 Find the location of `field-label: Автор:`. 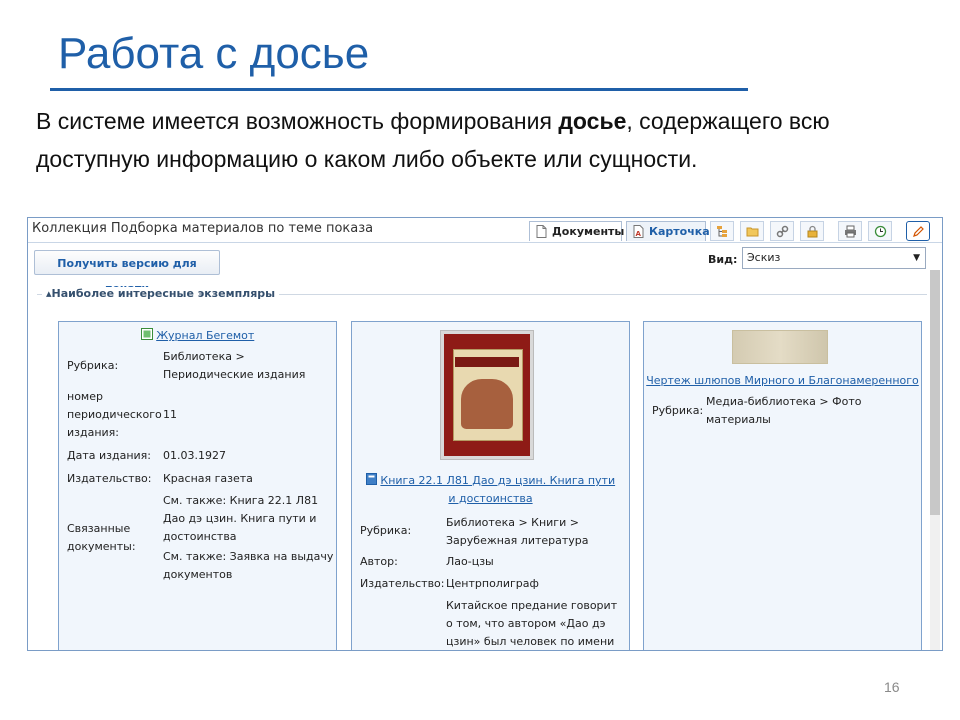

field-label: Автор: is located at coordinates (379, 561).